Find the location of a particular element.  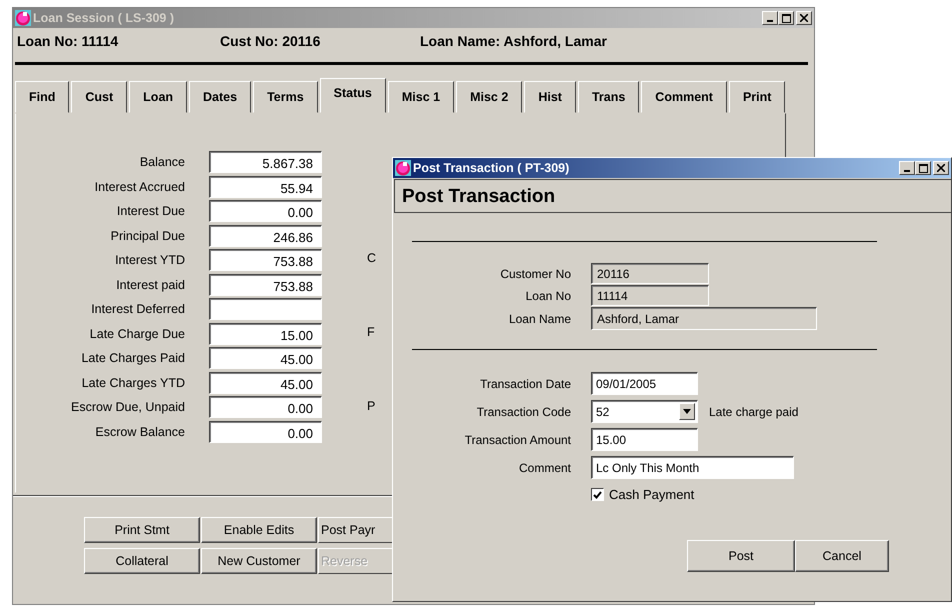

field-label: Escrow Balance is located at coordinates (139, 432).